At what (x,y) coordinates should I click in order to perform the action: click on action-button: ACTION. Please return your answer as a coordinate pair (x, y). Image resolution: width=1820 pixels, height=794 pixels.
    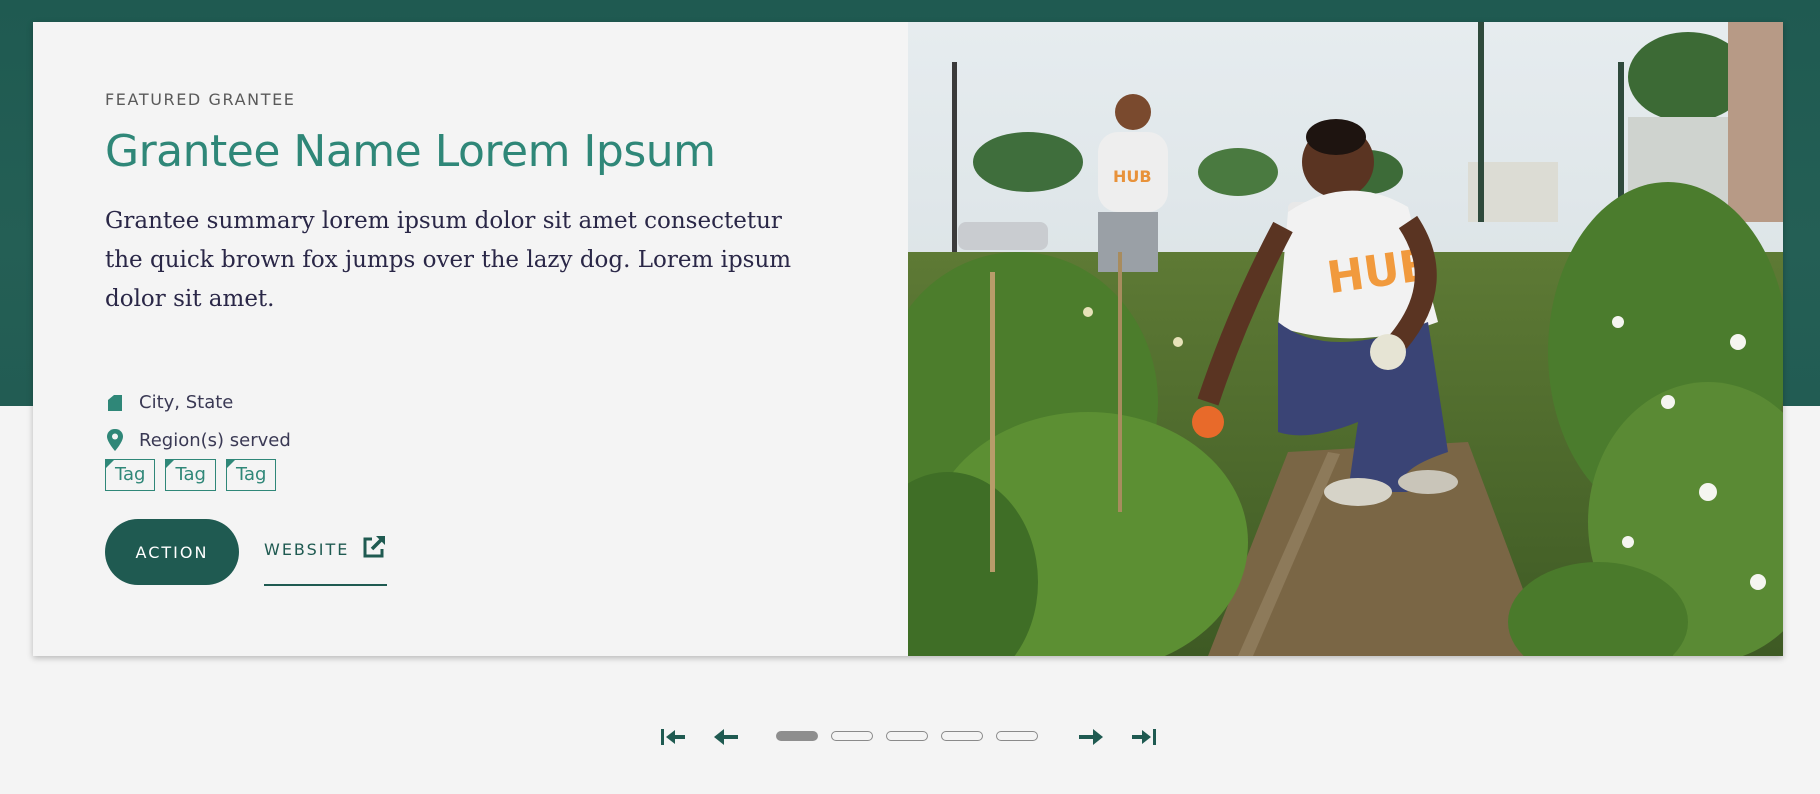
    Looking at the image, I should click on (172, 552).